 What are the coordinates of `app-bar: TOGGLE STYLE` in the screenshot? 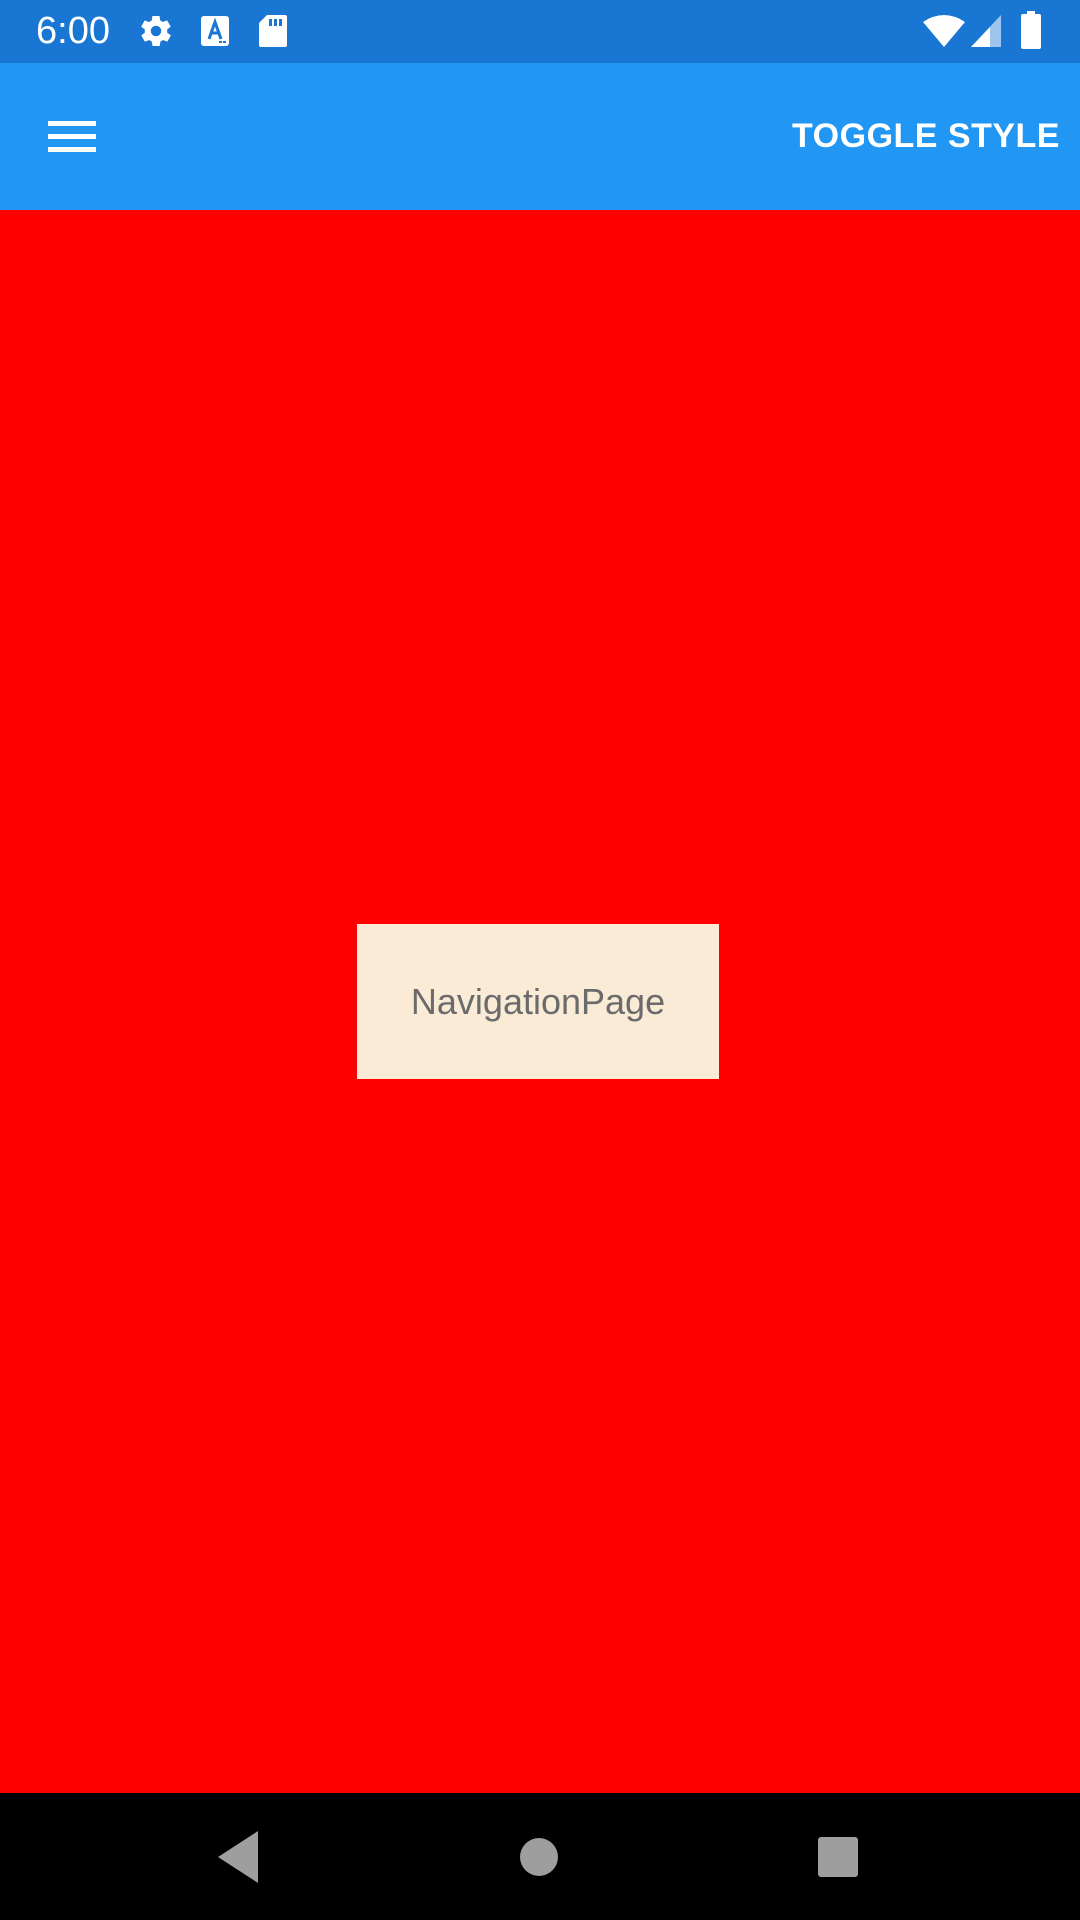 It's located at (540, 136).